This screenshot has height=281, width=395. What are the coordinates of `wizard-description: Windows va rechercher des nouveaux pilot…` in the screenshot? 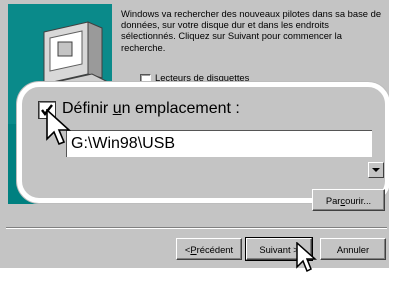 It's located at (251, 30).